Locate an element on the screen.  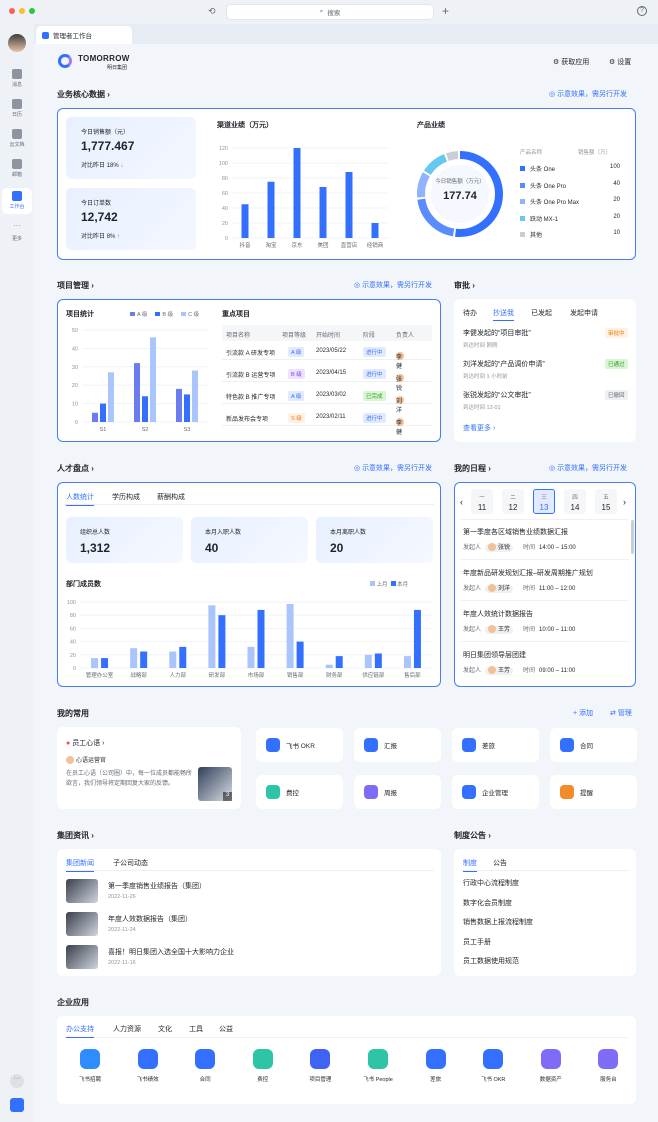
history-icon: ⟲ is located at coordinates (212, 11).